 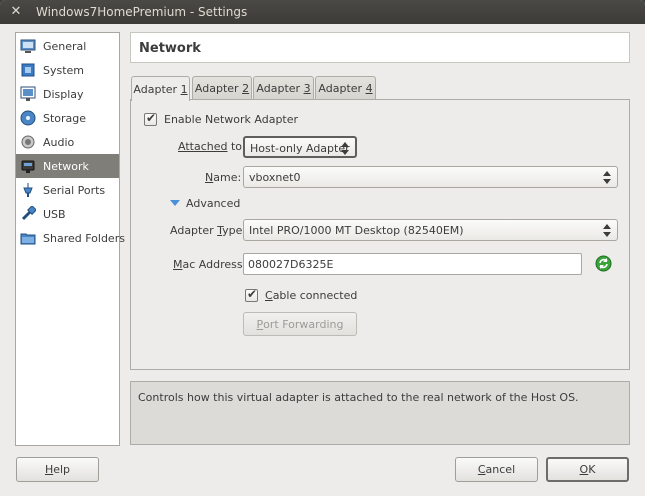 I want to click on sidebar-item-display: Display, so click(x=67, y=94).